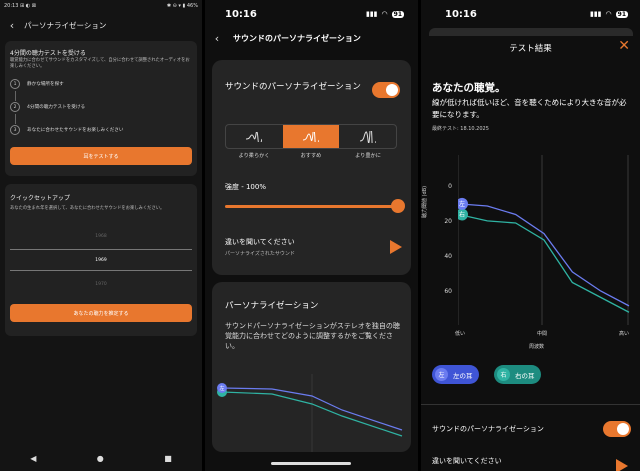 The image size is (640, 471). I want to click on page-title: パーソナライゼーション, so click(65, 25).